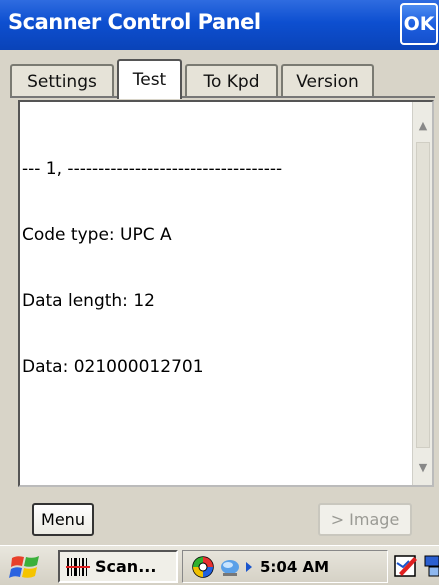 This screenshot has width=439, height=585. Describe the element at coordinates (113, 367) in the screenshot. I see `output-line-data: Data: 021000012701` at that location.